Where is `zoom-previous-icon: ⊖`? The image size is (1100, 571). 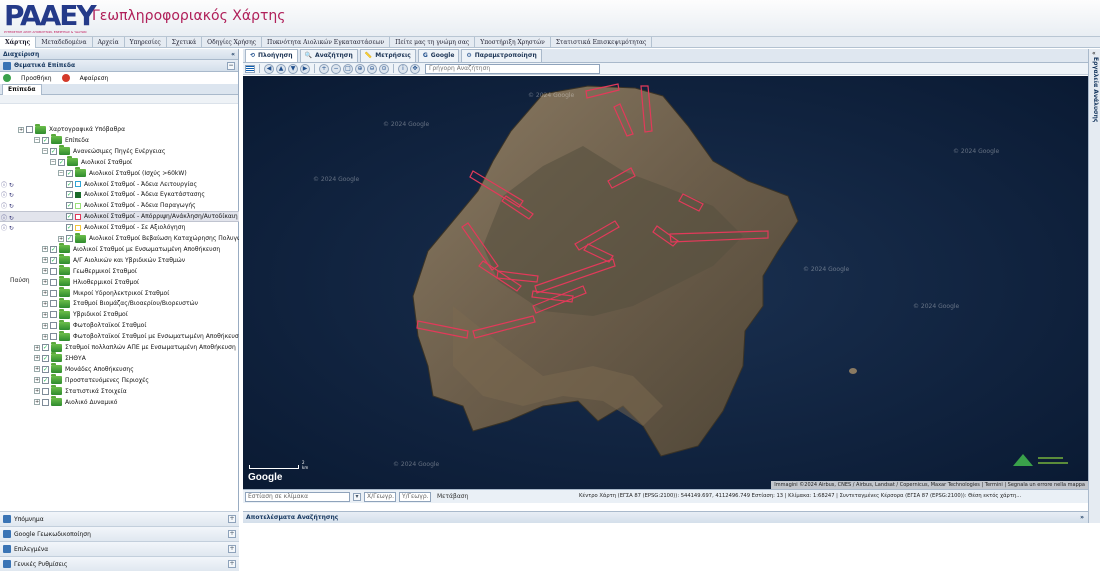
zoom-previous-icon: ⊖ is located at coordinates (372, 68).